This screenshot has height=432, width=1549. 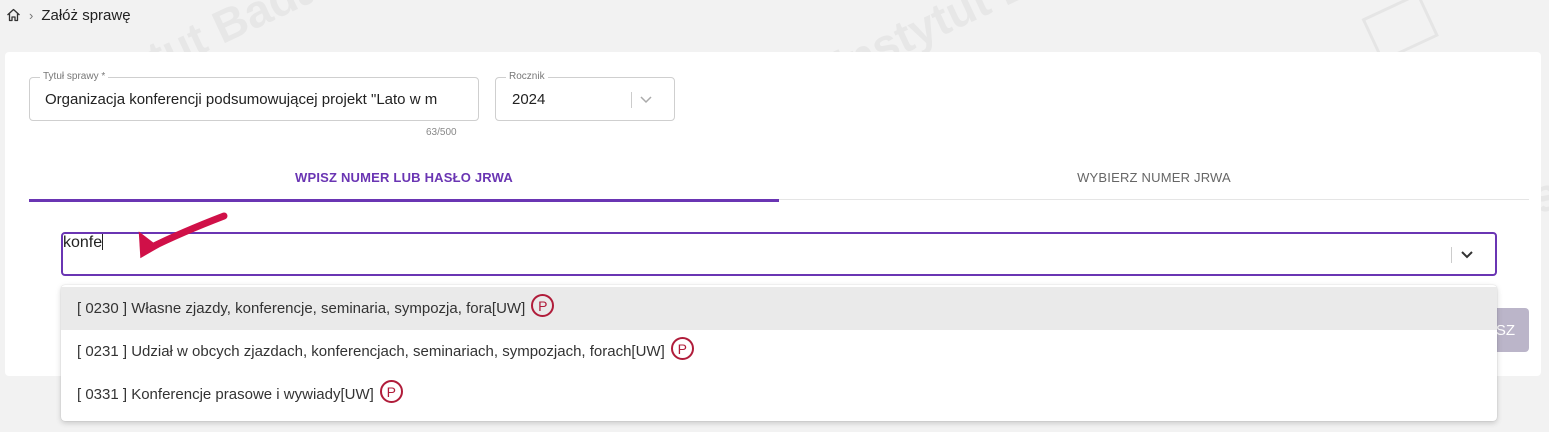 I want to click on case-title-label: Tytuł sprawy *, so click(x=74, y=77).